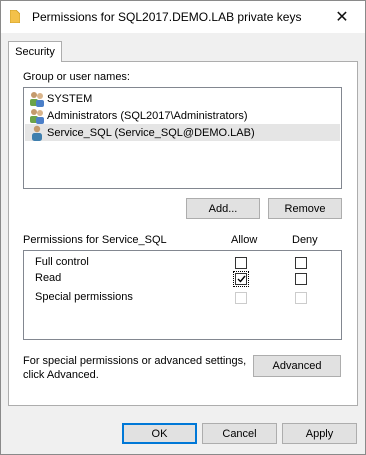  I want to click on user-icon, so click(37, 133).